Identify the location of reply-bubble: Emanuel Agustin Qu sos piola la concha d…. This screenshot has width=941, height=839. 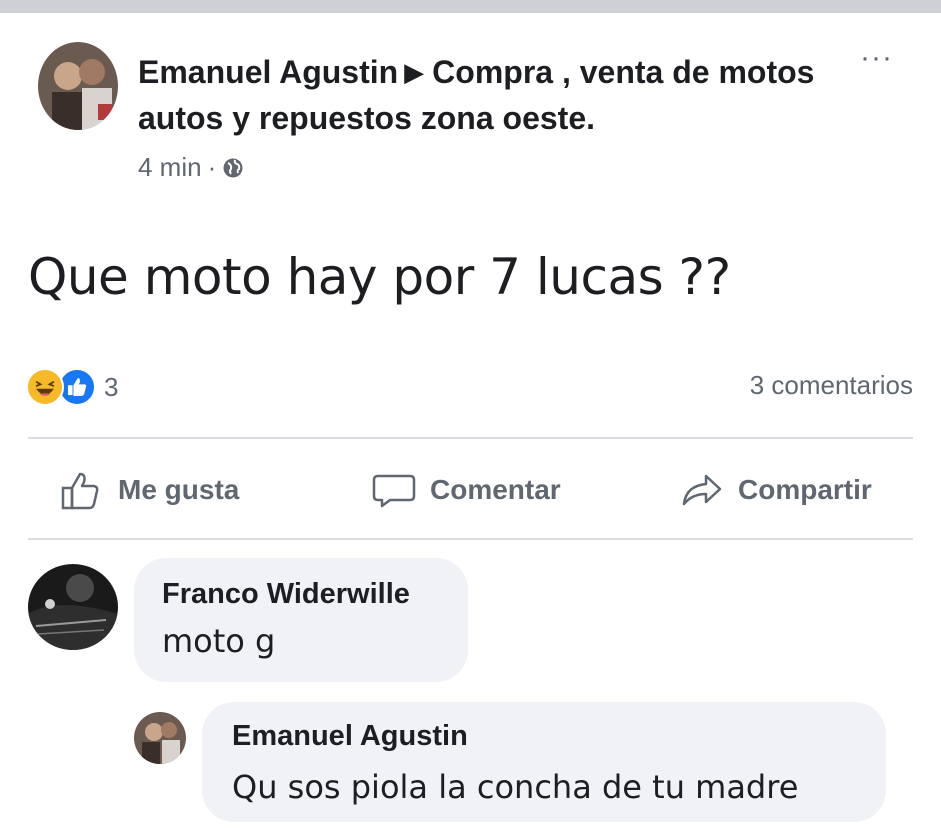
(544, 762).